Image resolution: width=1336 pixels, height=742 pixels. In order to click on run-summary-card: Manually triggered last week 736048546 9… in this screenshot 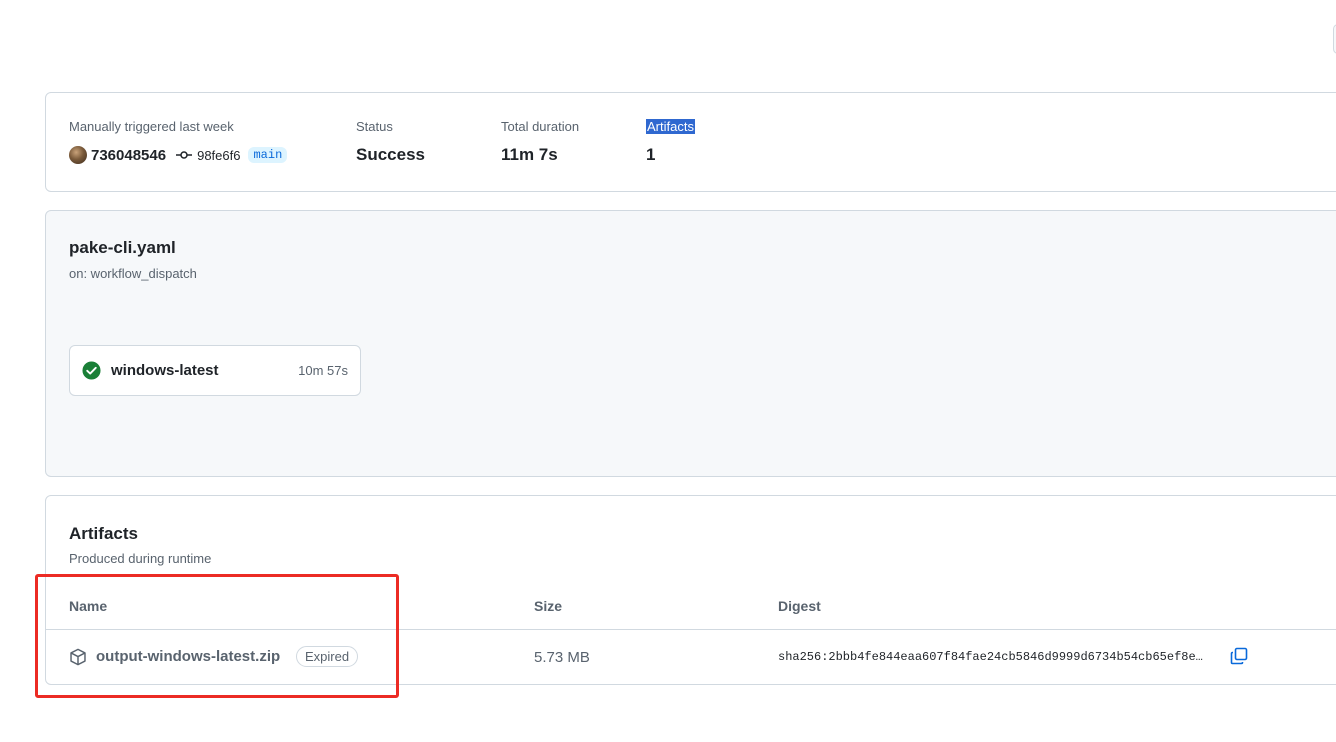, I will do `click(690, 142)`.